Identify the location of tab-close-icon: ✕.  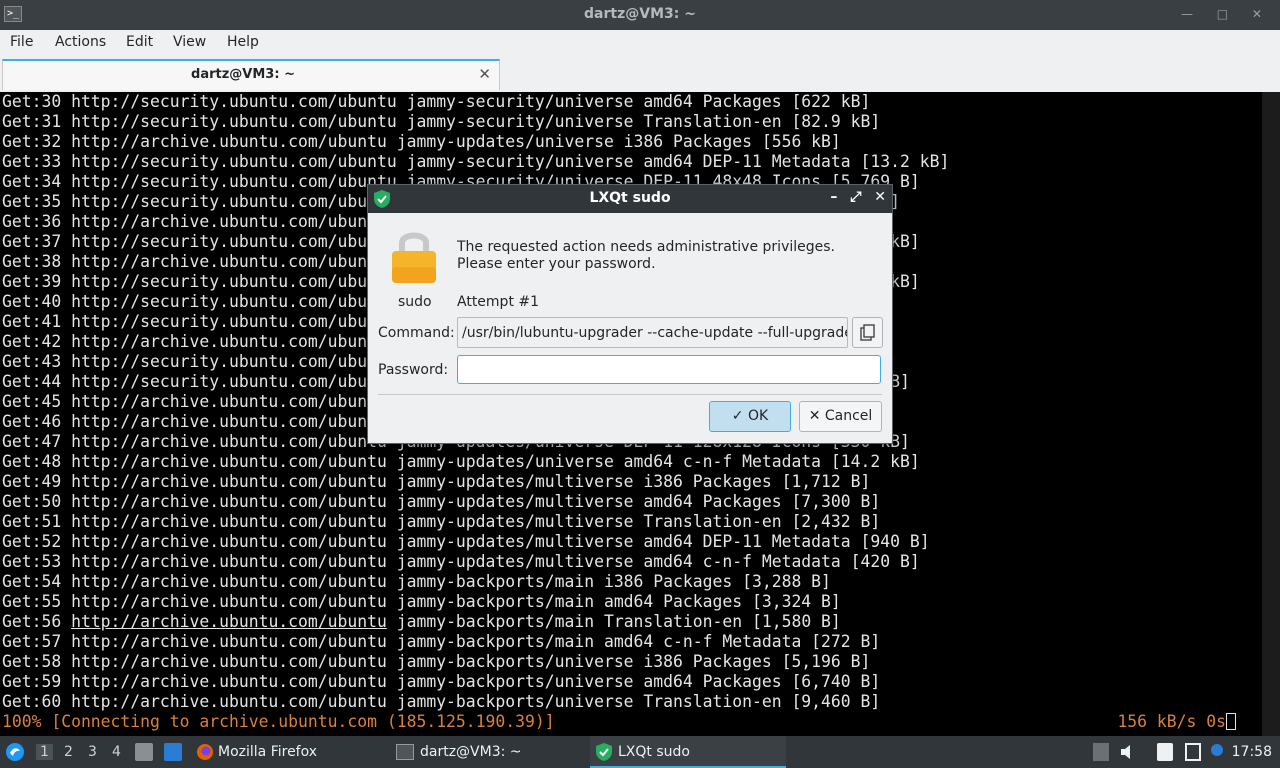
(484, 74).